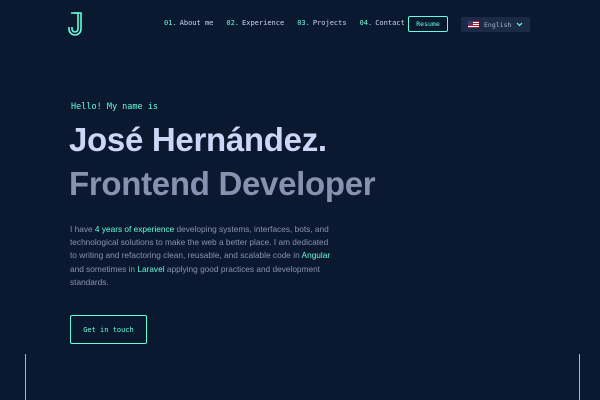  I want to click on language-select: English, so click(495, 24).